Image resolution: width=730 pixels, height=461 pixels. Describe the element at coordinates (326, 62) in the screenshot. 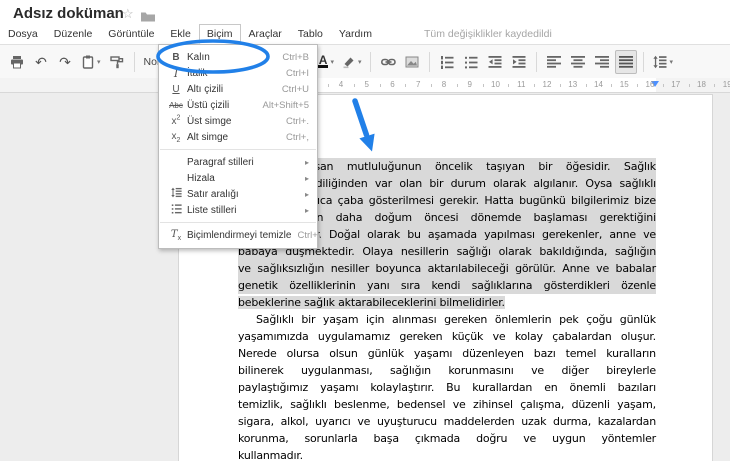

I see `text-color-button: A ▾` at that location.